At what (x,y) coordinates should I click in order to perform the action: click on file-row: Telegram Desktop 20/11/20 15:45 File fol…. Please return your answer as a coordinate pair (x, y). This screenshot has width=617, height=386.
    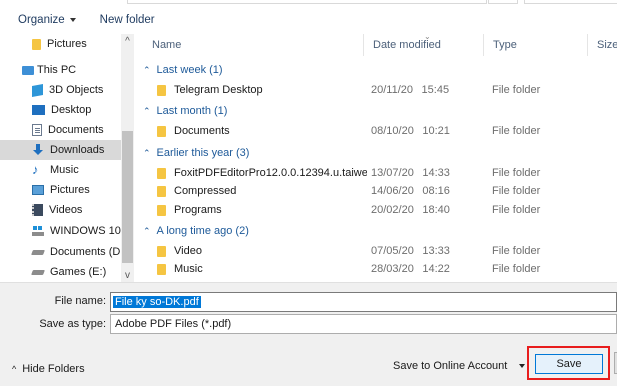
    Looking at the image, I should click on (380, 90).